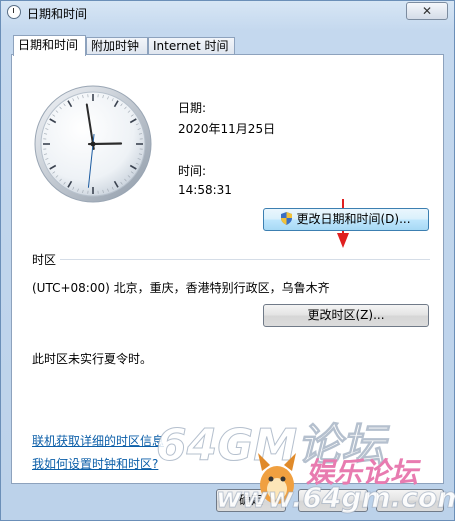 The height and width of the screenshot is (521, 455). Describe the element at coordinates (117, 45) in the screenshot. I see `tab-additional-clocks: 附加时钟` at that location.